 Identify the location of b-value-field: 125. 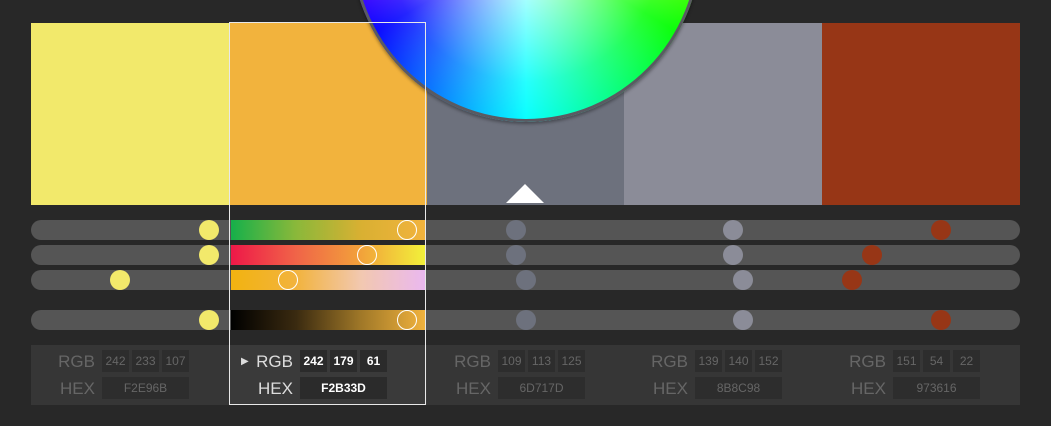
(571, 361).